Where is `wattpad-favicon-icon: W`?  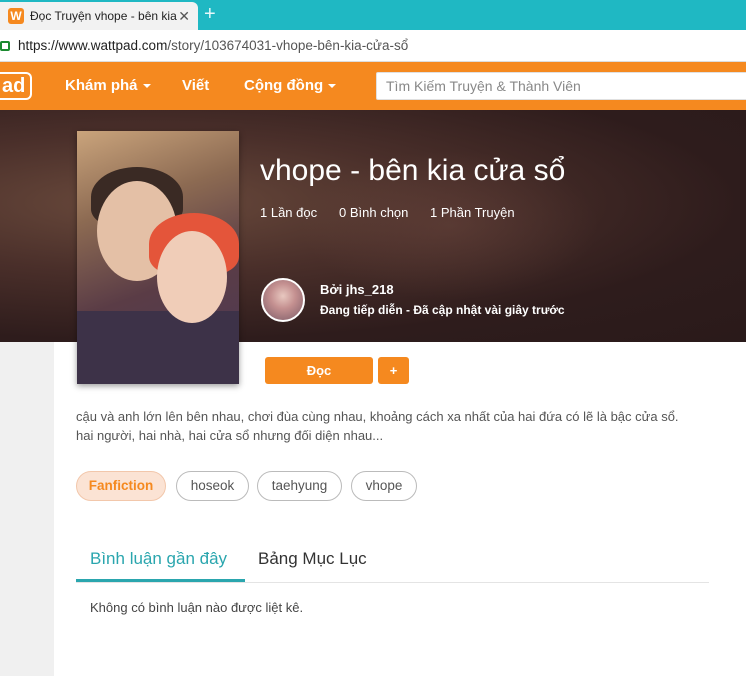 wattpad-favicon-icon: W is located at coordinates (16, 16).